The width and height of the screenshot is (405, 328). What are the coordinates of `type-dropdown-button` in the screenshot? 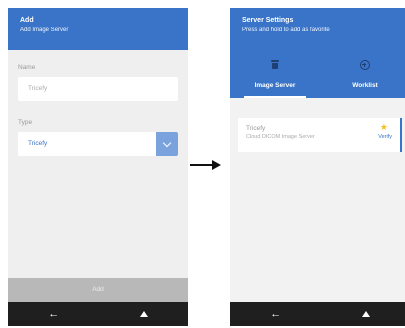 It's located at (167, 144).